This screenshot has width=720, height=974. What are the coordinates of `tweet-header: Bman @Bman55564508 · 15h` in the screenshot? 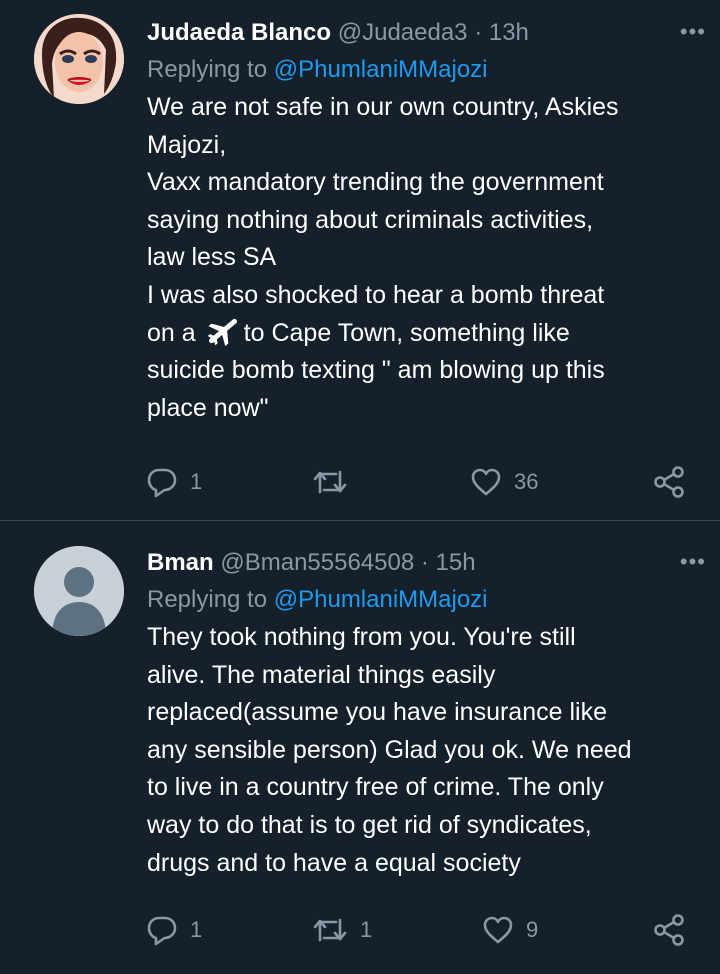 It's located at (423, 563).